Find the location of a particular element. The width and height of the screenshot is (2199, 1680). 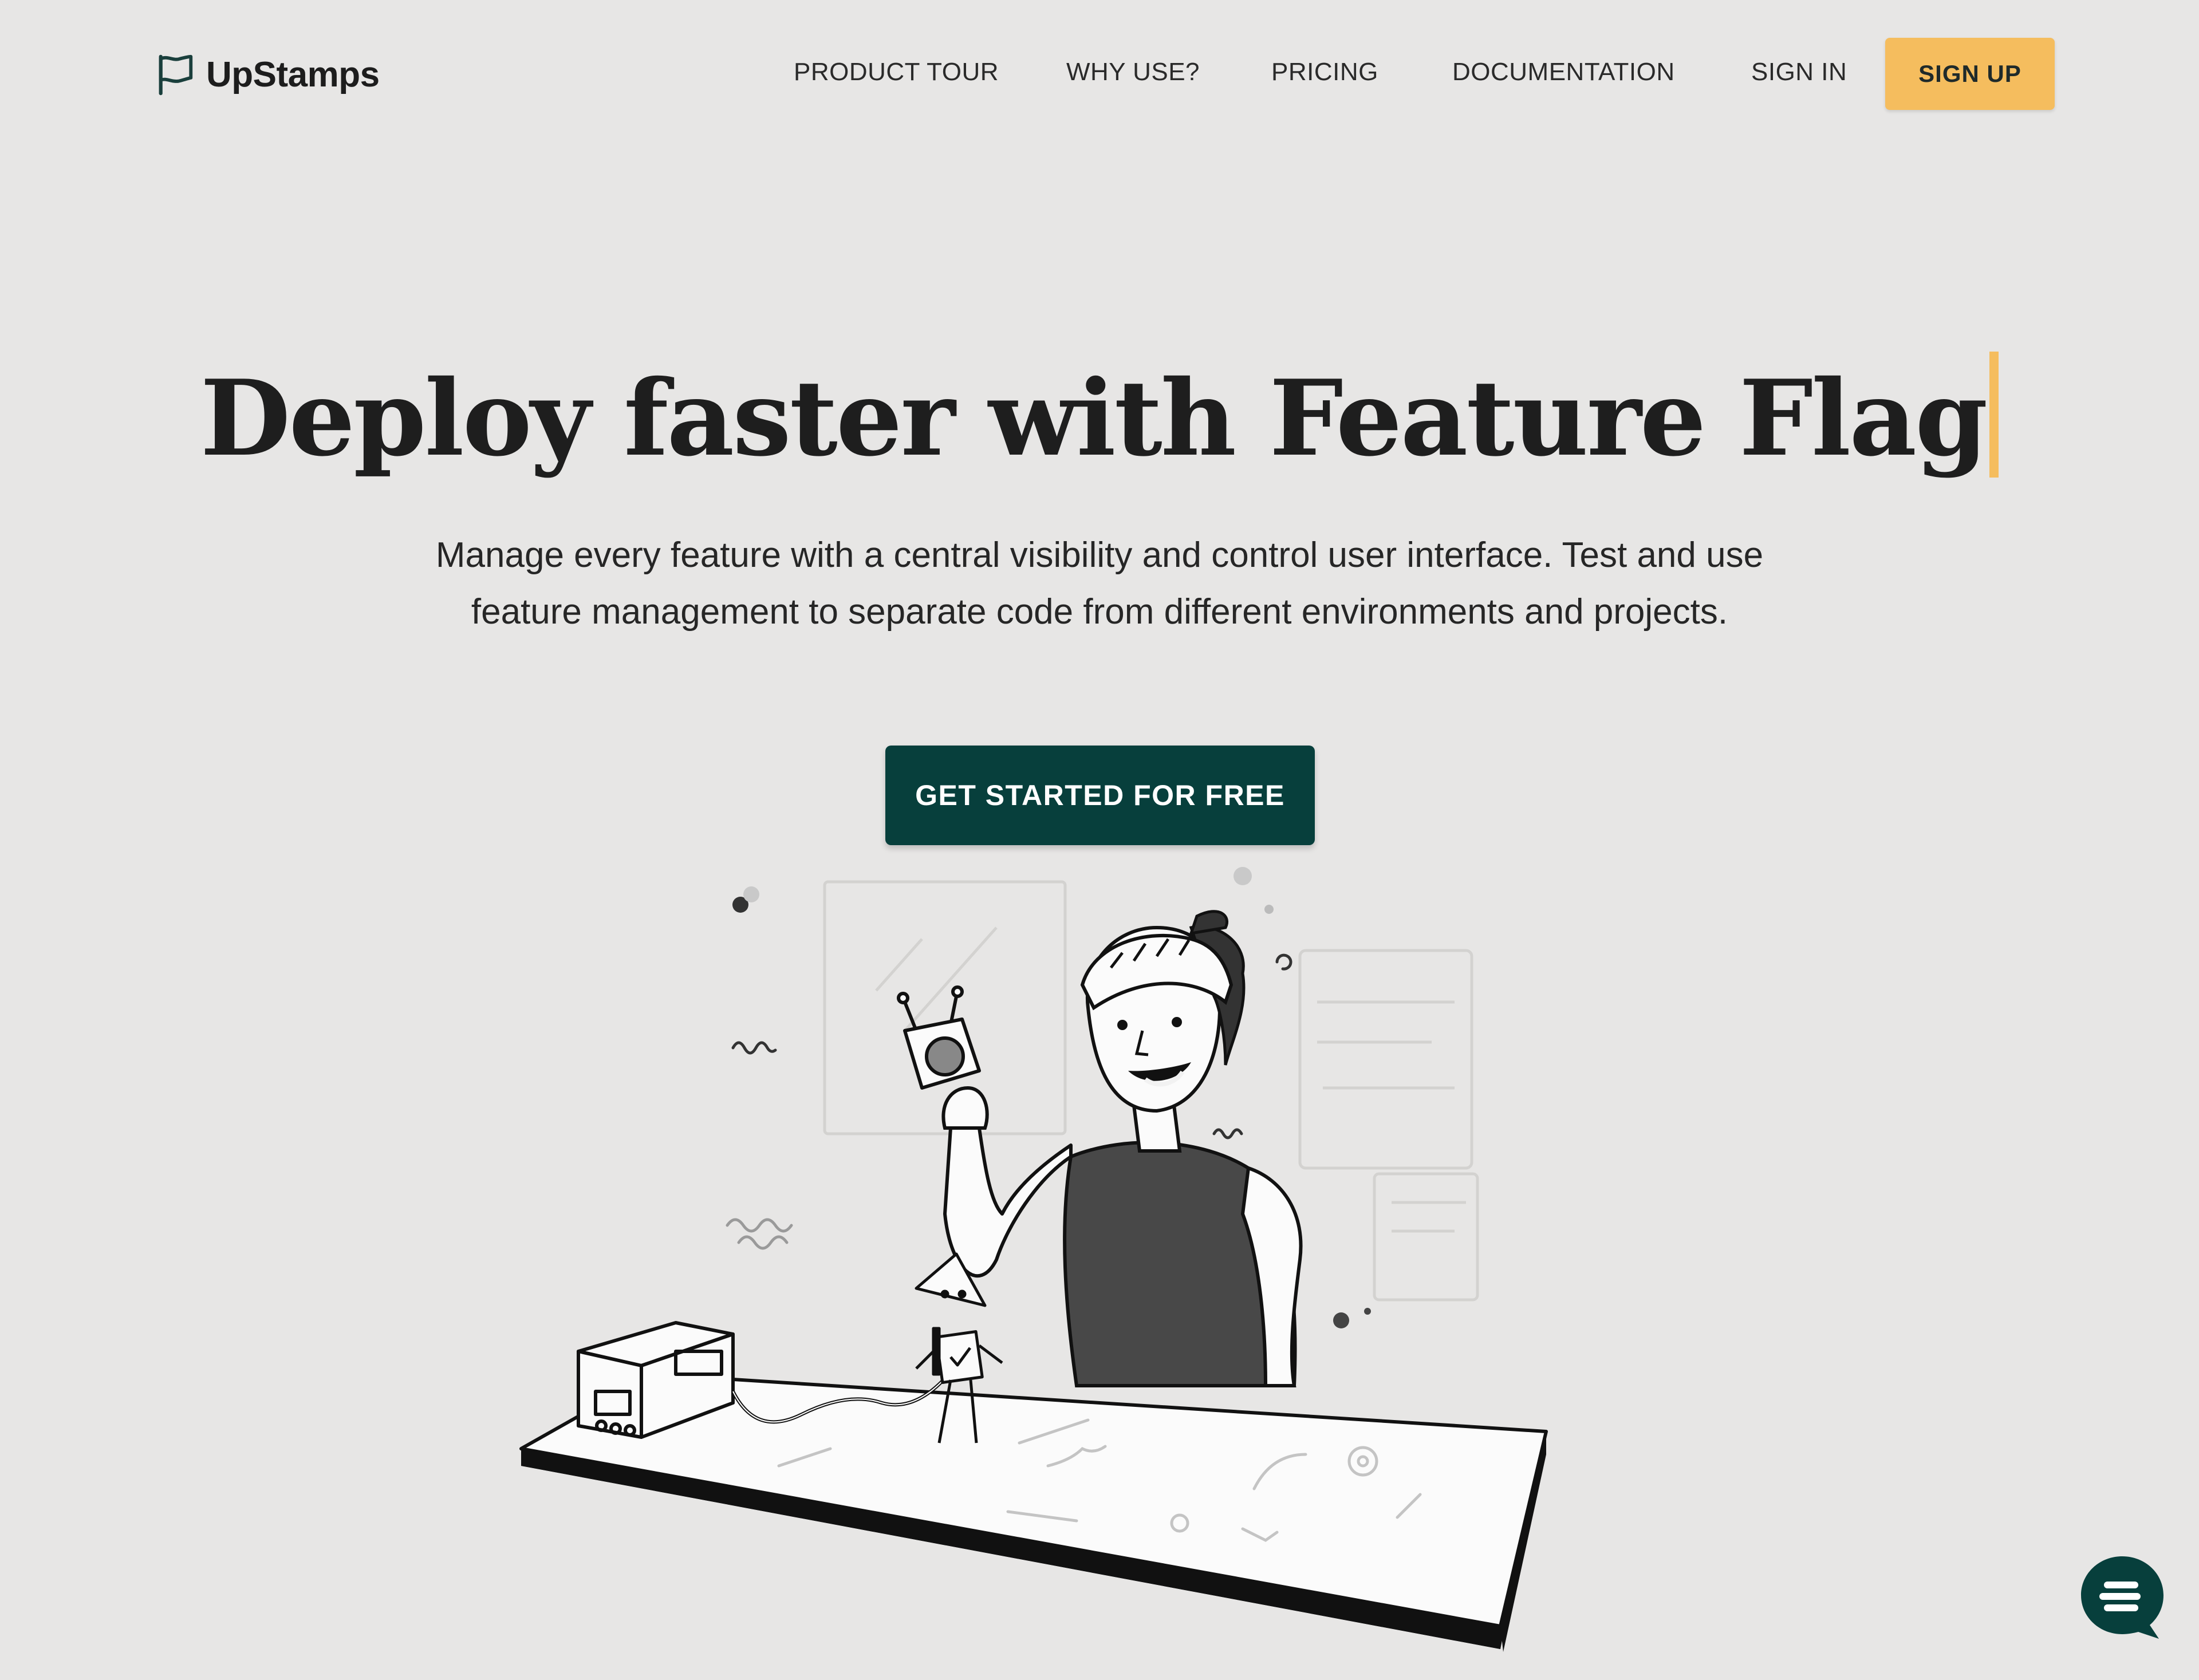

chat-widget-button is located at coordinates (2122, 1597).